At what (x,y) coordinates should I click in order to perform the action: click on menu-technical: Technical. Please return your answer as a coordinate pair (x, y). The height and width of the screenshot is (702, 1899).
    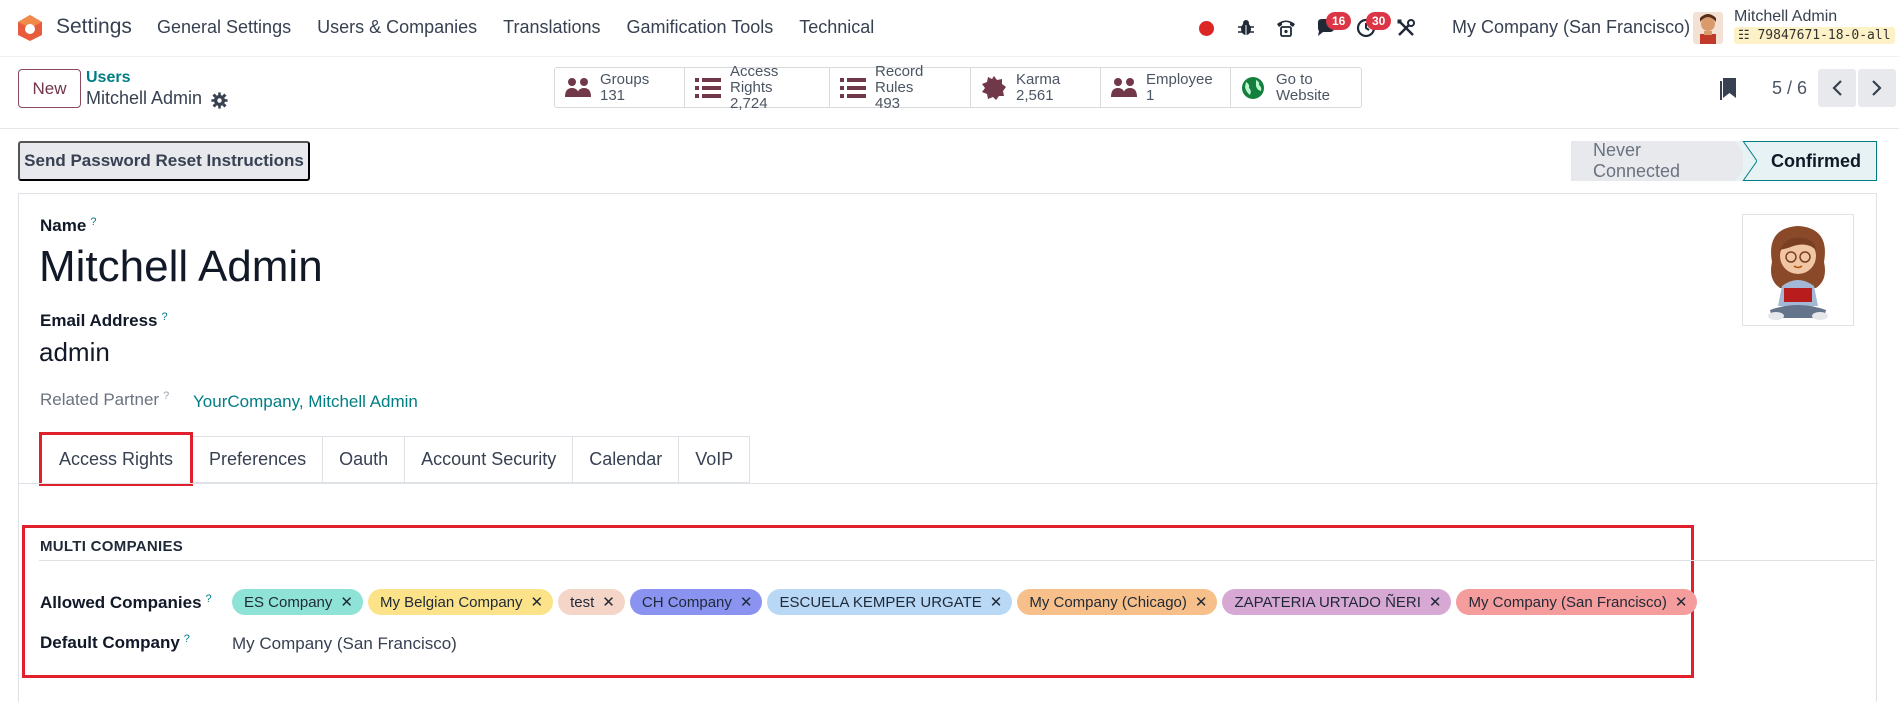
    Looking at the image, I should click on (836, 27).